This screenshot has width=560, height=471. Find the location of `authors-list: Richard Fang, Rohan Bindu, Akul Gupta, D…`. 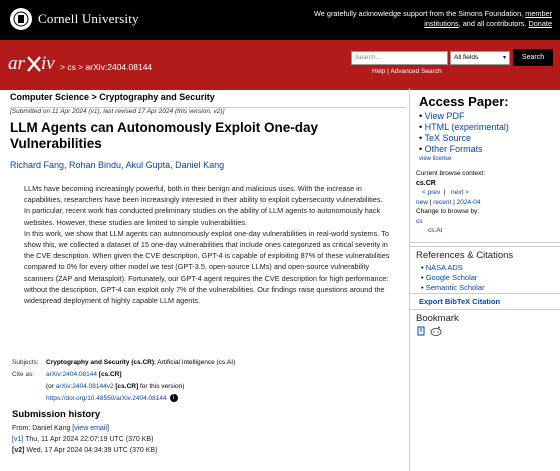

authors-list: Richard Fang, Rohan Bindu, Akul Gupta, D… is located at coordinates (117, 165).